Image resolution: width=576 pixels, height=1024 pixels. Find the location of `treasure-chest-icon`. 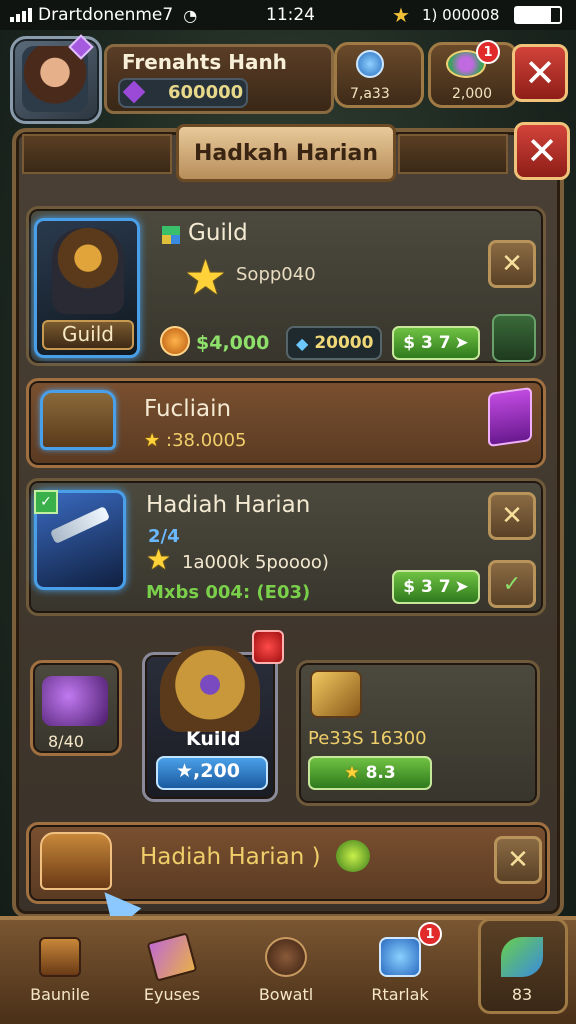

treasure-chest-icon is located at coordinates (76, 861).